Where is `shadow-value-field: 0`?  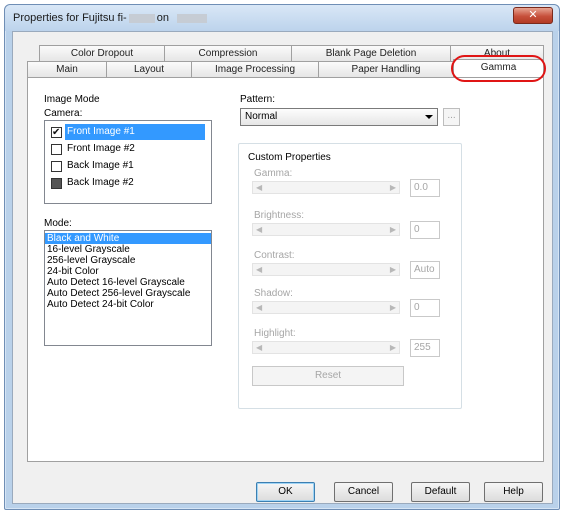 shadow-value-field: 0 is located at coordinates (425, 308).